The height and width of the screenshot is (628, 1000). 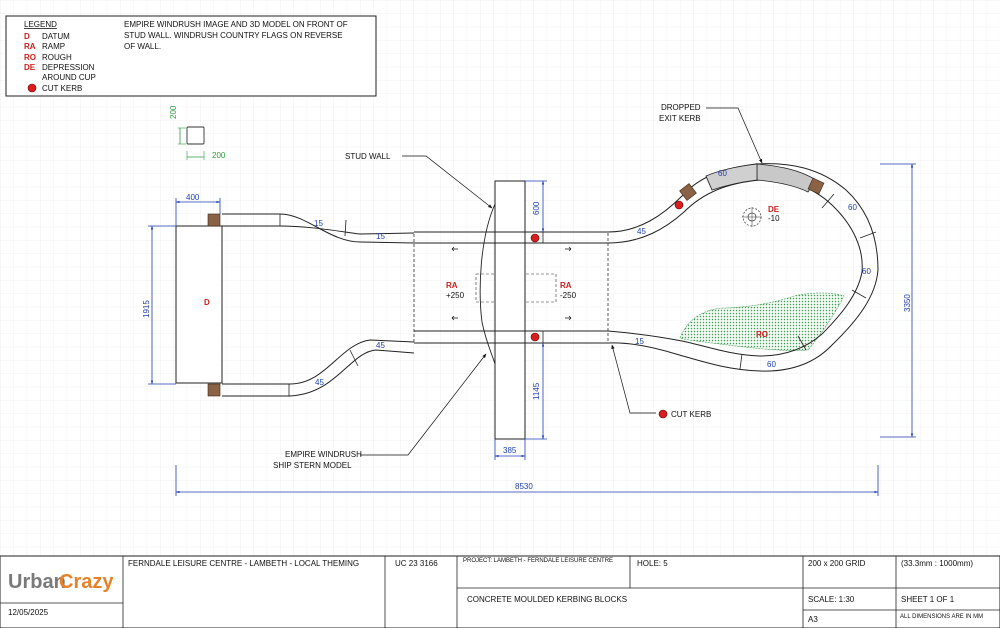 I want to click on drawing-date: 12/05/2025, so click(x=28, y=612).